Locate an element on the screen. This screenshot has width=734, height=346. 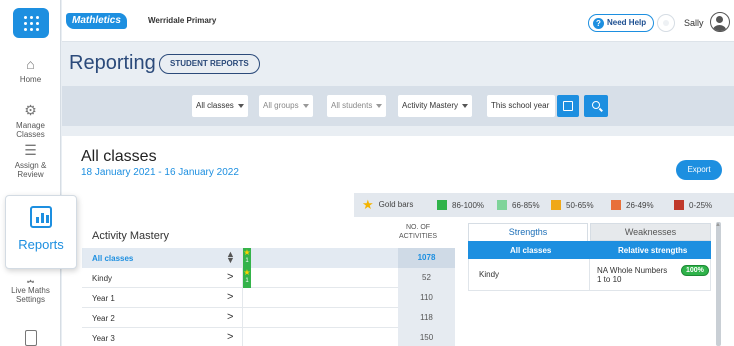
sidebar-item-label: Manage Classes is located at coordinates (30, 130).